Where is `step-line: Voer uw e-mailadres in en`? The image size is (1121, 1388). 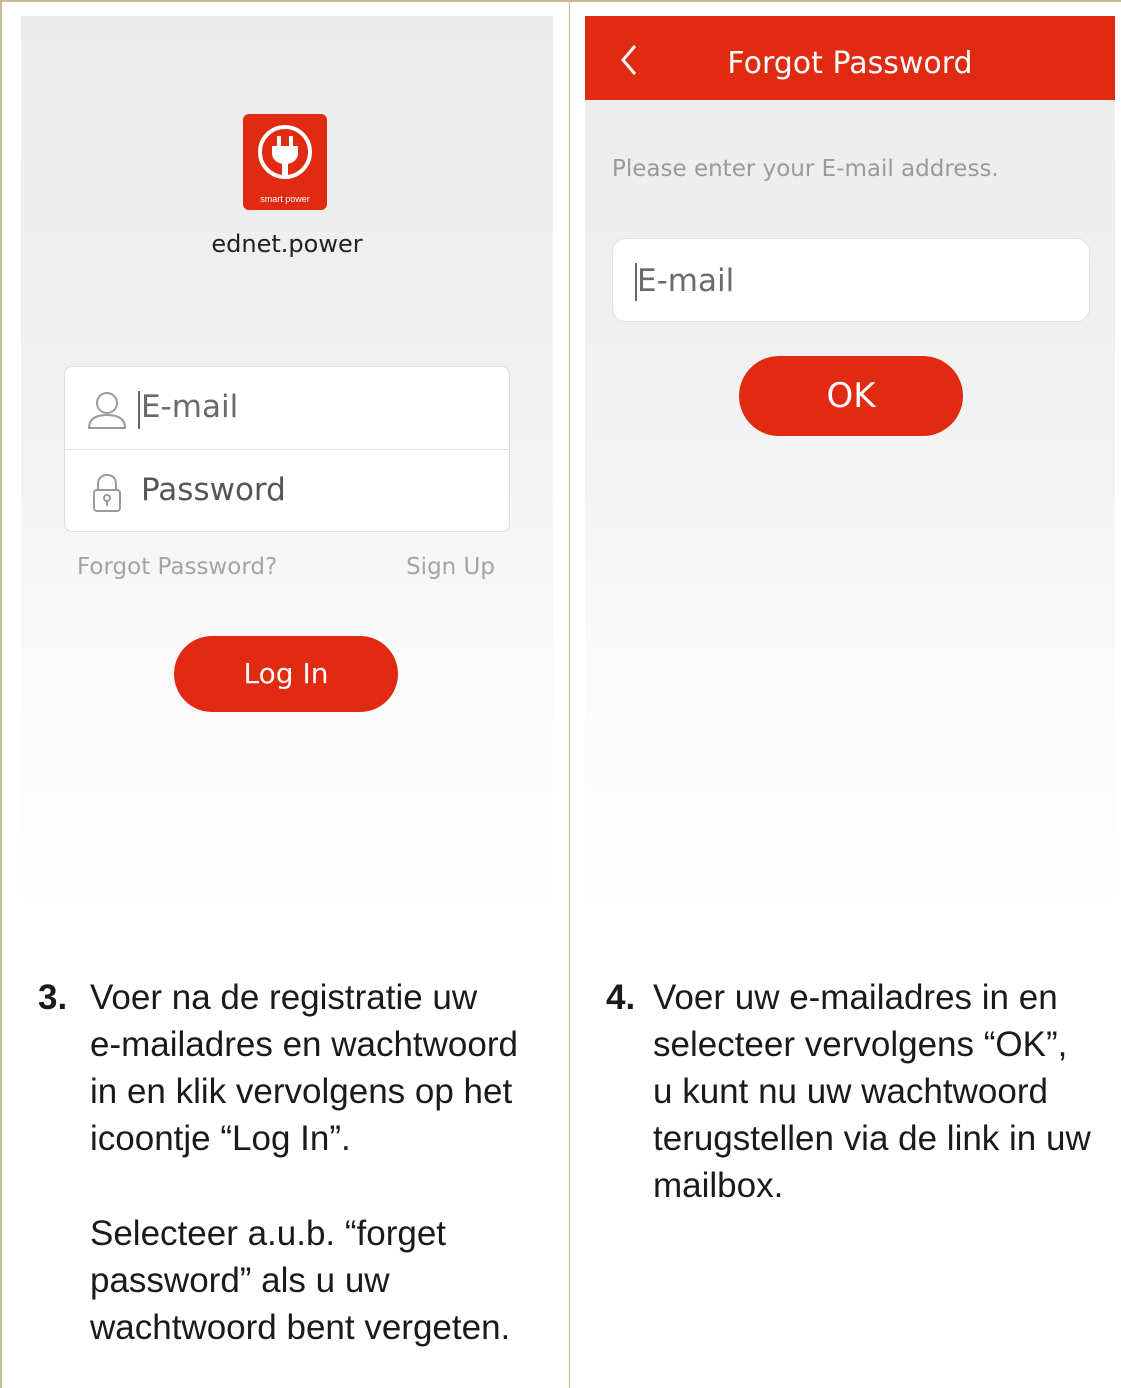 step-line: Voer uw e-mailadres in en is located at coordinates (855, 997).